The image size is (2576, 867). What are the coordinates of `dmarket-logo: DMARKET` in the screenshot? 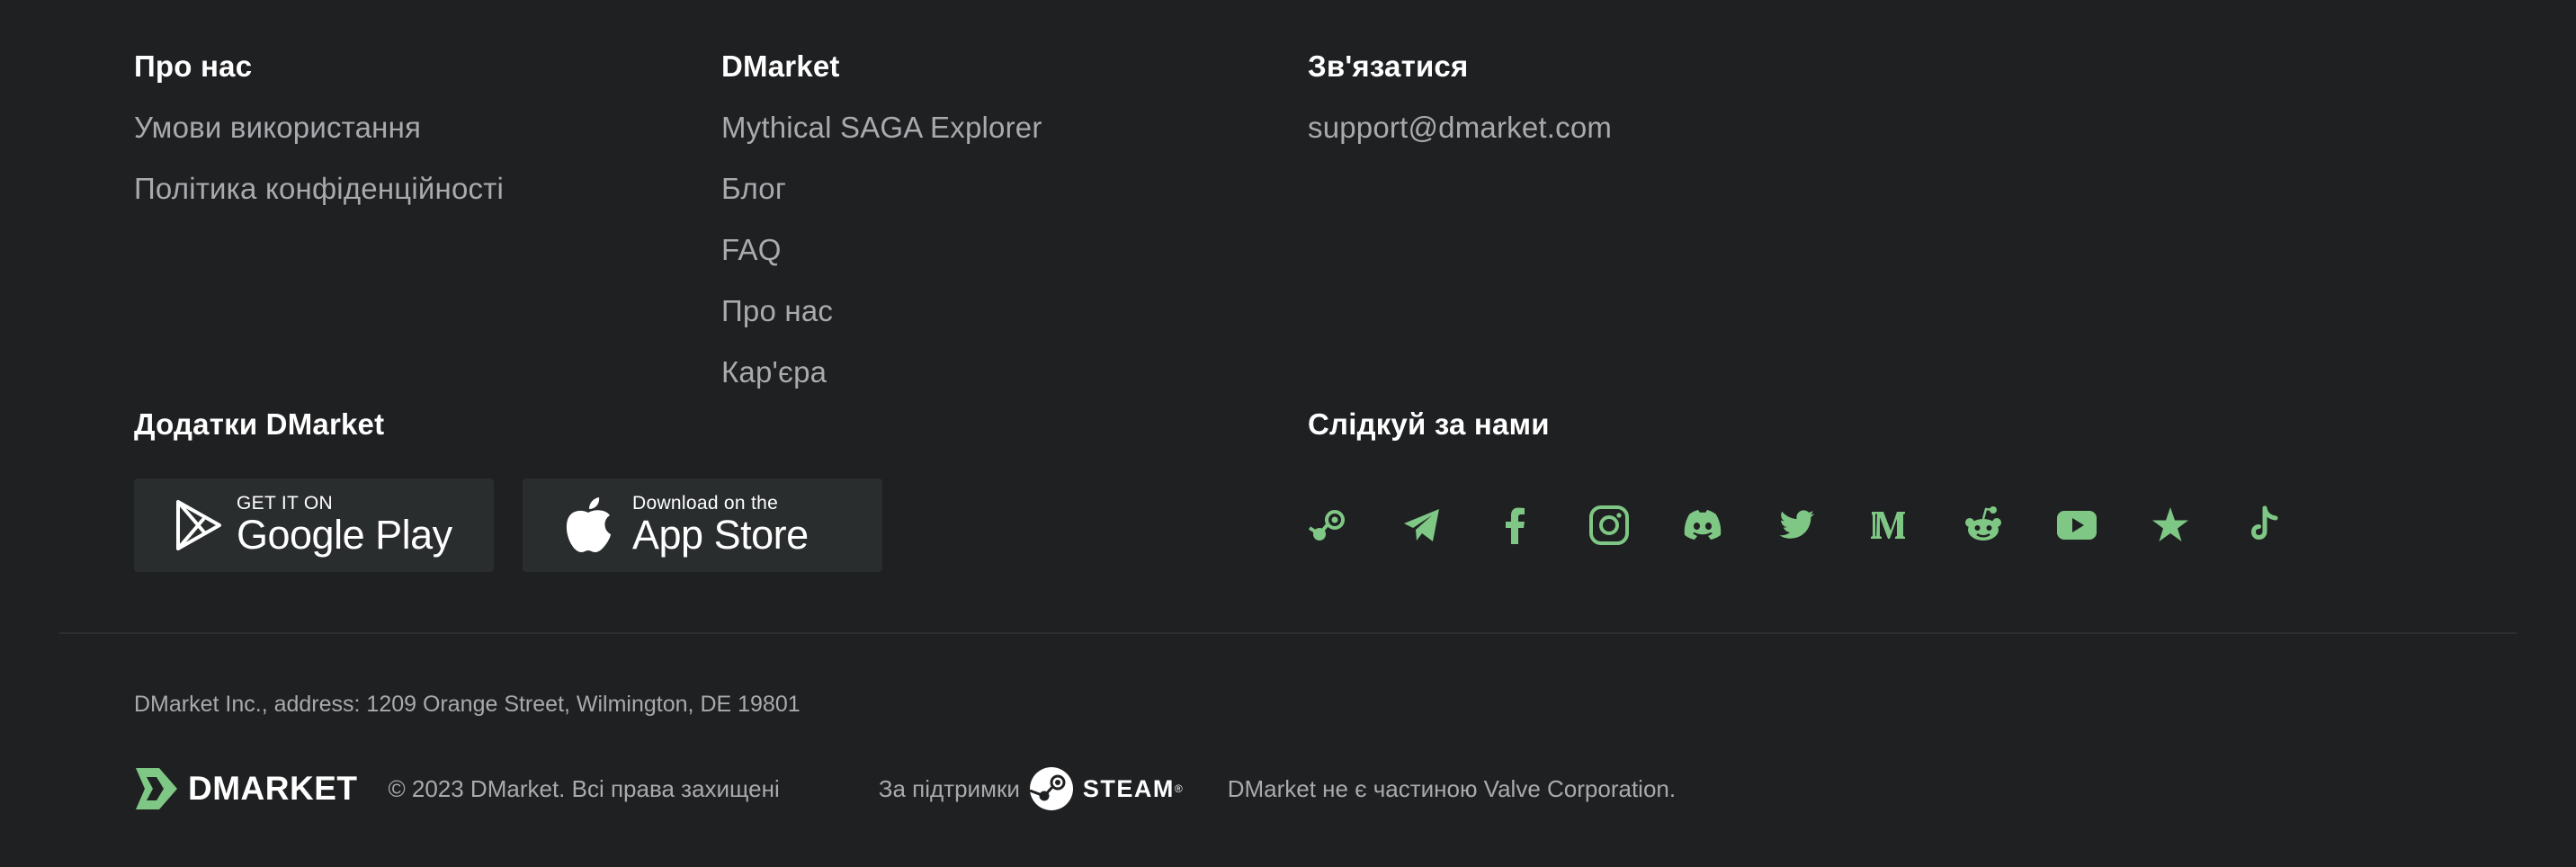 It's located at (245, 789).